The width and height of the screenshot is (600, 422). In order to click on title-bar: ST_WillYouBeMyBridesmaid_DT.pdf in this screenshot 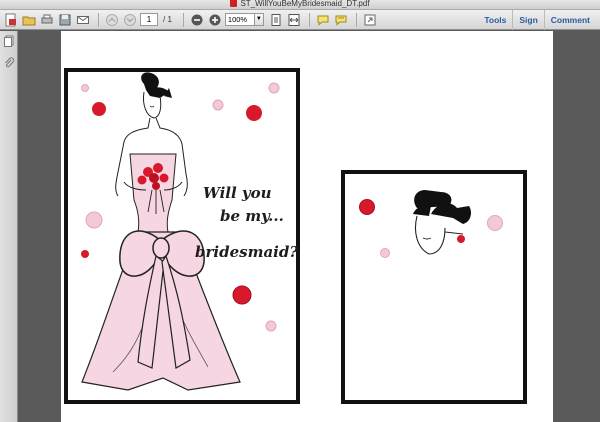, I will do `click(300, 5)`.